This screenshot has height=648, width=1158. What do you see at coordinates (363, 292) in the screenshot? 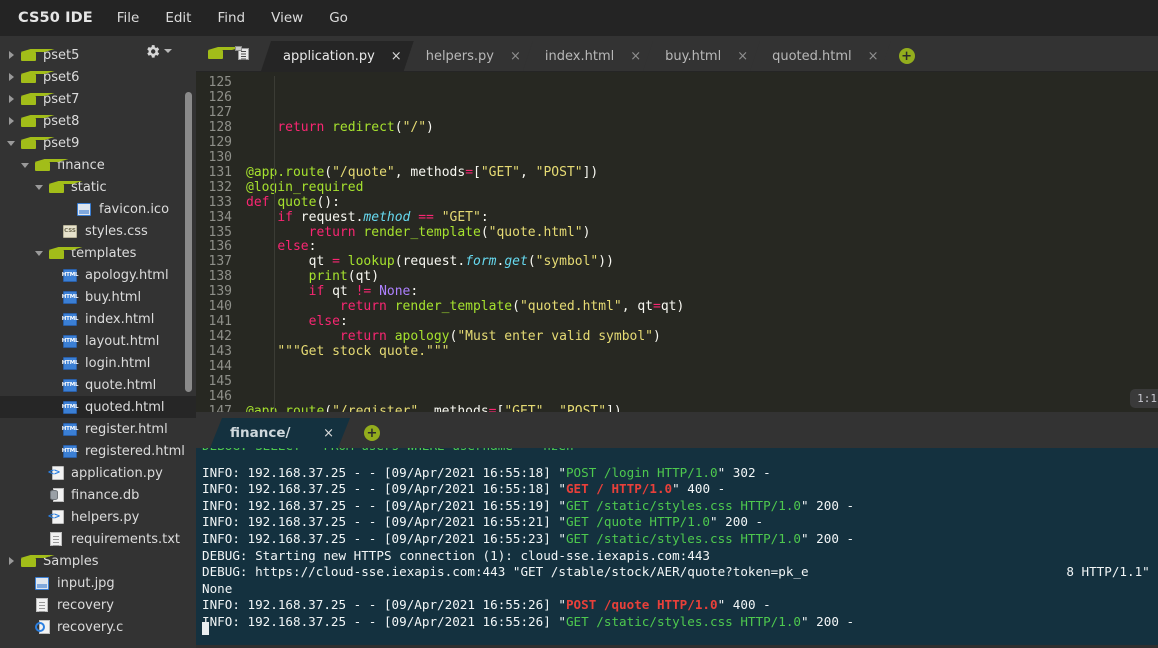
I see `code-line: if qt != None:` at bounding box center [363, 292].